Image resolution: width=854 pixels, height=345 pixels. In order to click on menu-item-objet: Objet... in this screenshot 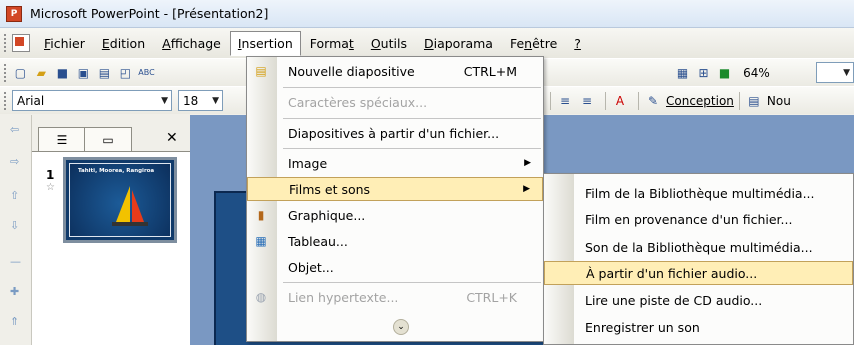, I will do `click(395, 267)`.